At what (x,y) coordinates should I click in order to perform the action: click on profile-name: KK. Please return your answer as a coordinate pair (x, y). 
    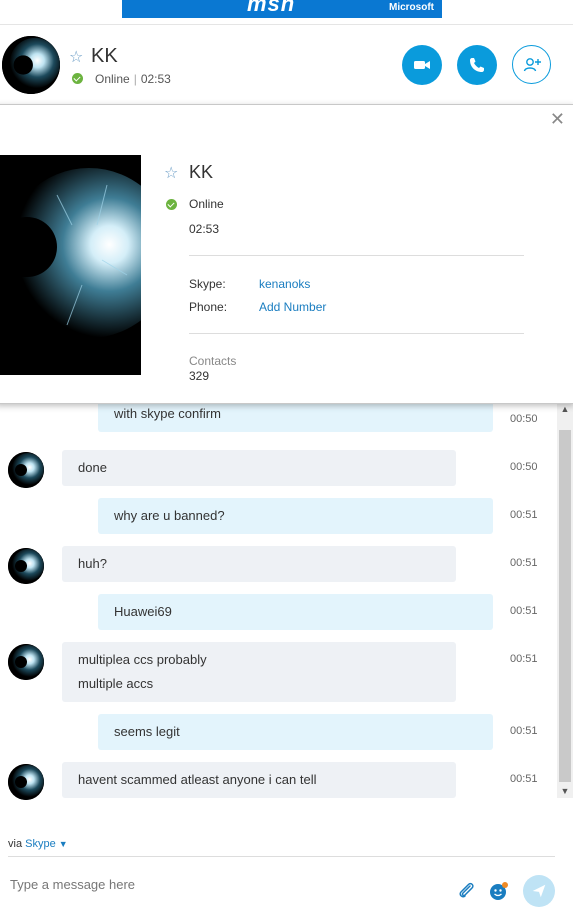
    Looking at the image, I should click on (201, 172).